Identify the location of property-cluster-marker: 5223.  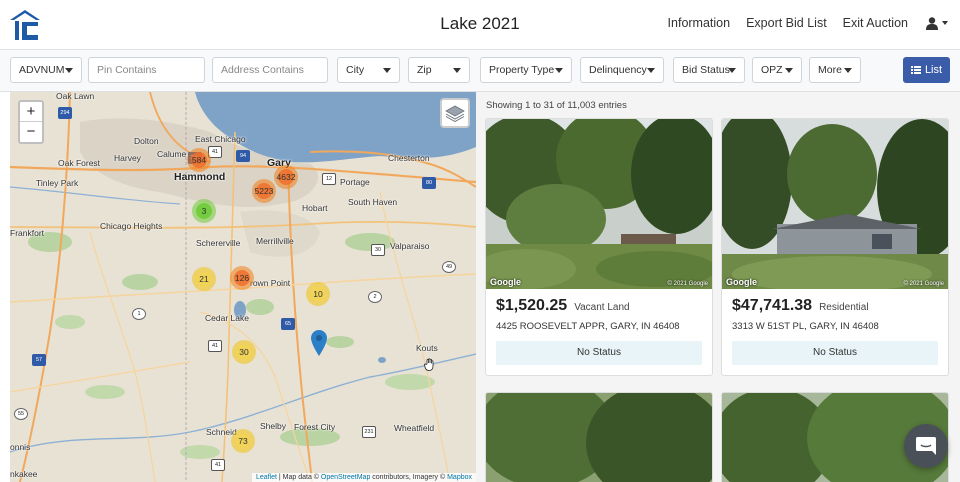
(264, 191).